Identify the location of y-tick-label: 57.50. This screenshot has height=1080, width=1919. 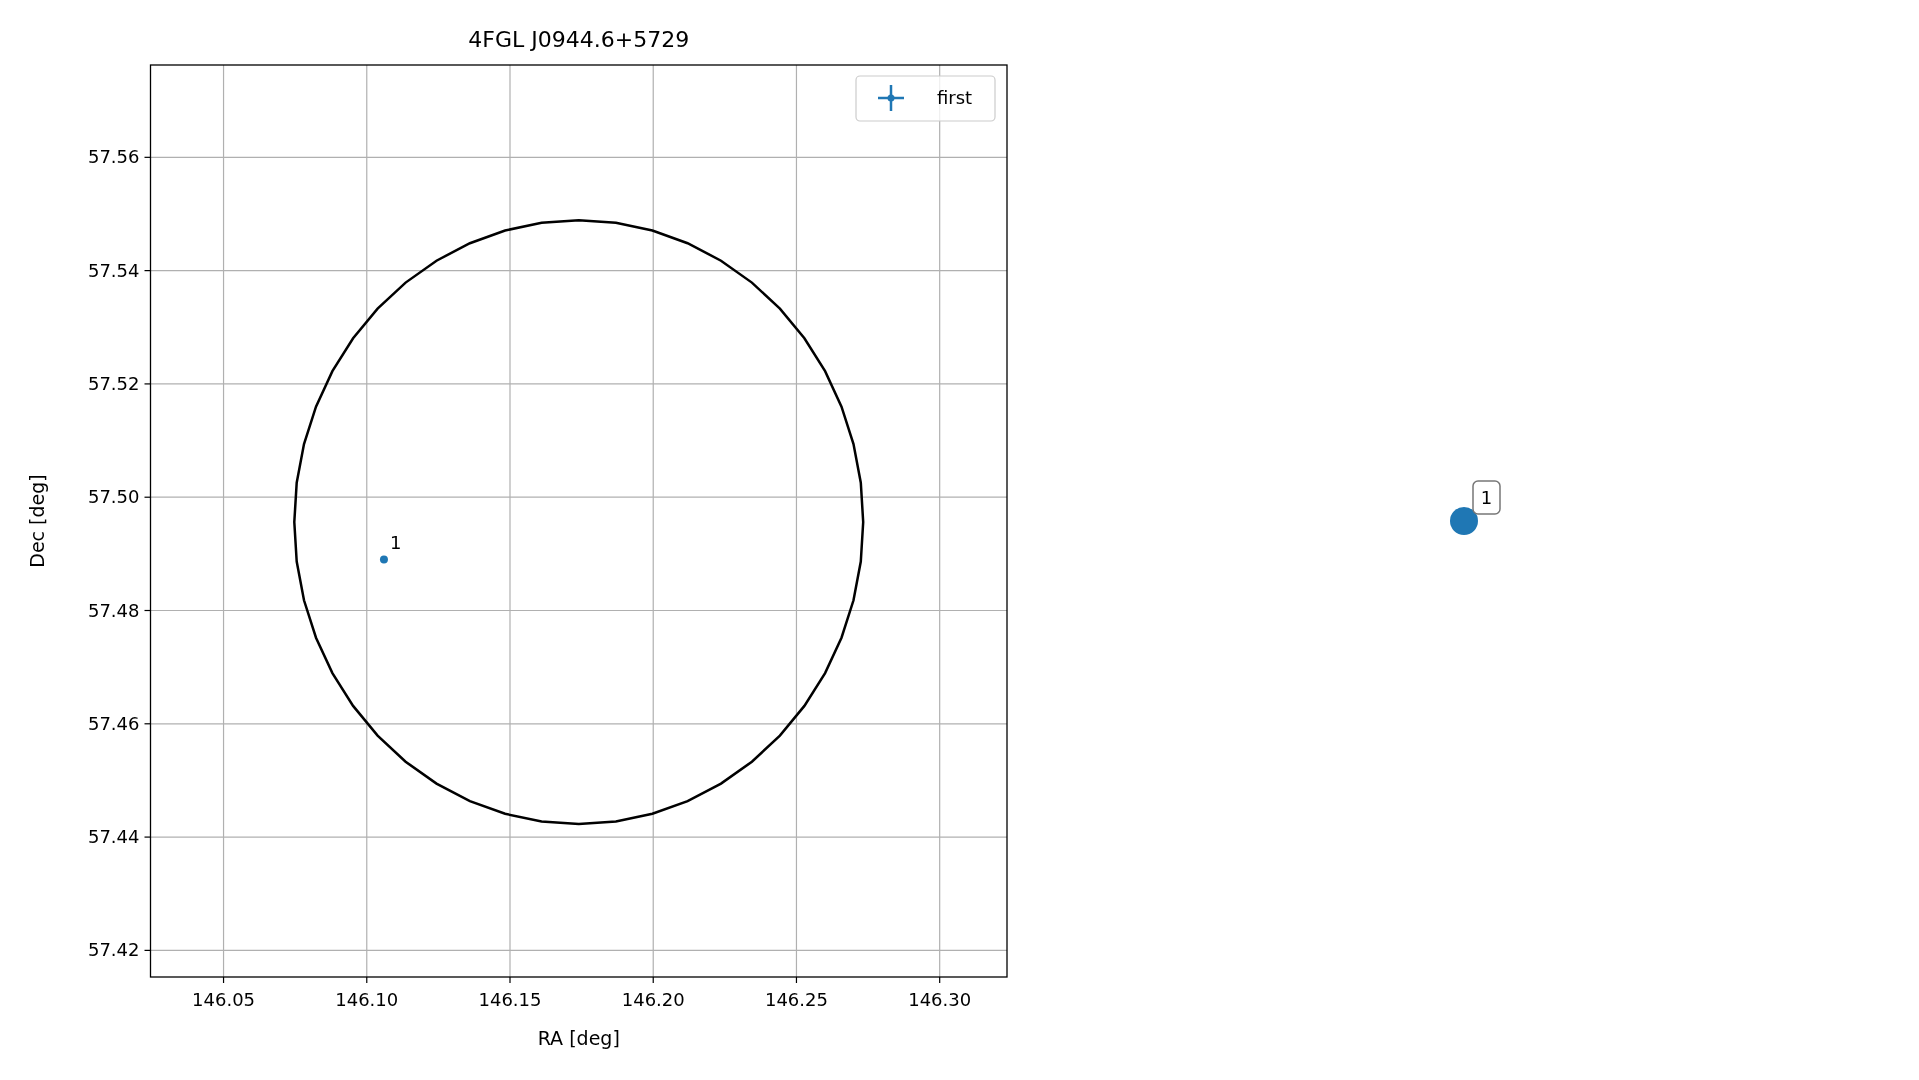
(113, 497).